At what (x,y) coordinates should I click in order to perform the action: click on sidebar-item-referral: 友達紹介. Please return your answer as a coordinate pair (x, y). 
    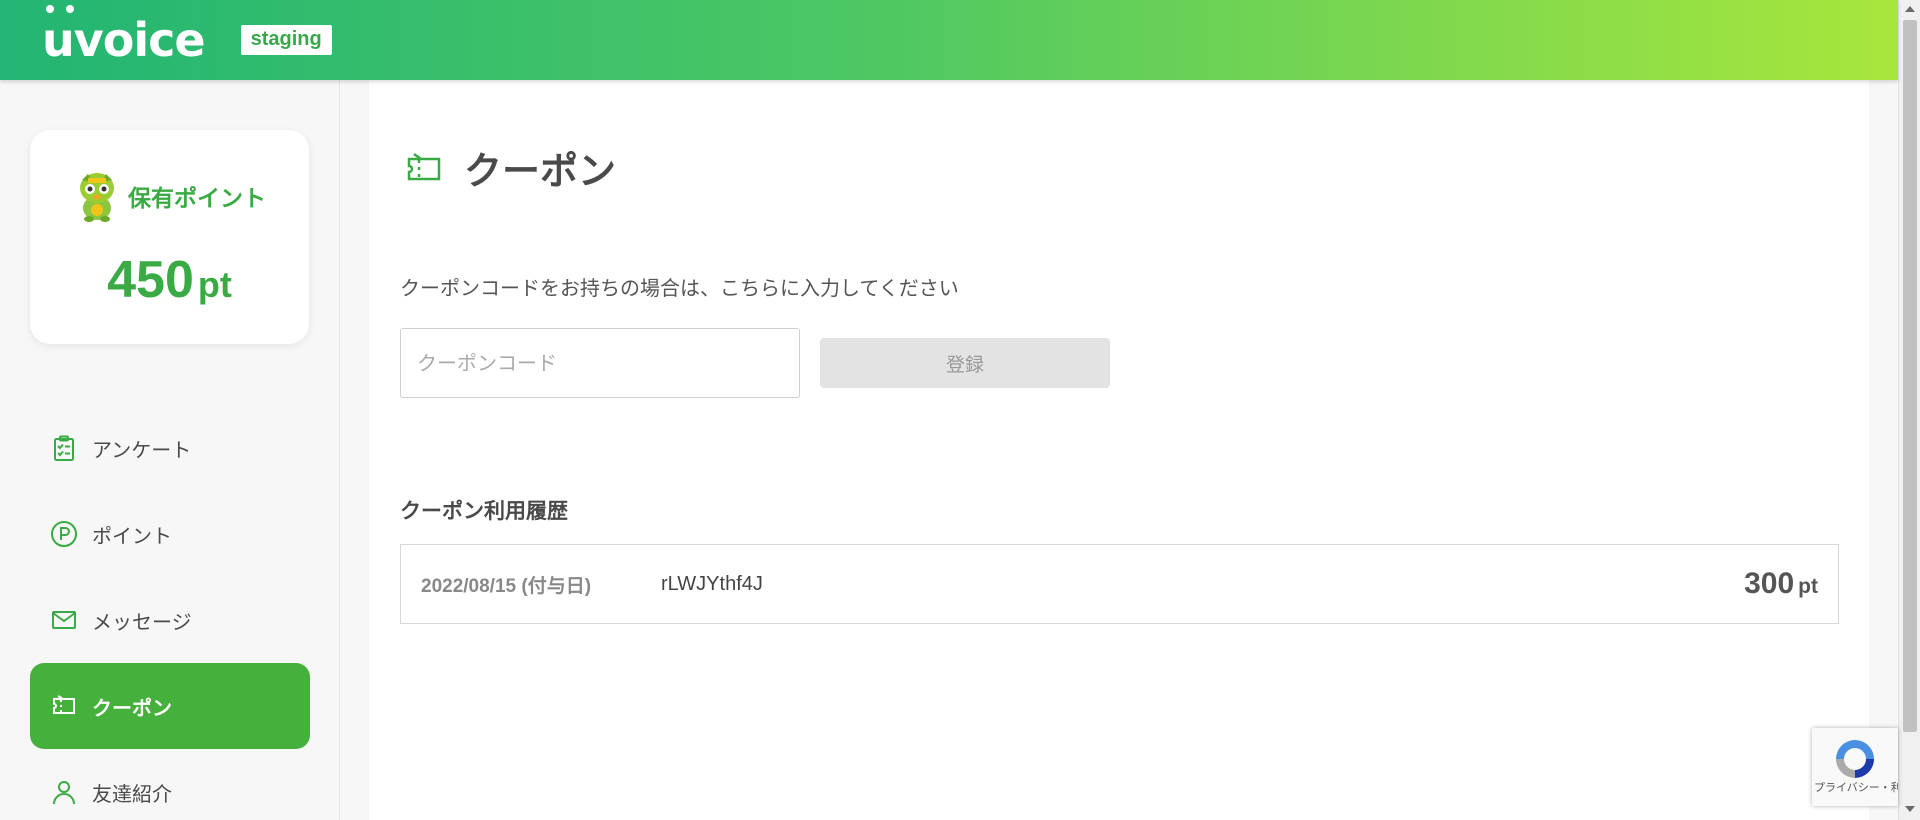
    Looking at the image, I should click on (170, 784).